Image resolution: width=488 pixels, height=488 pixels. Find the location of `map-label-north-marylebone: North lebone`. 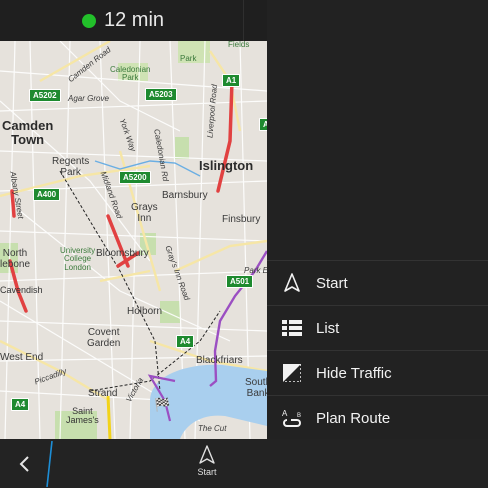

map-label-north-marylebone: North lebone is located at coordinates (15, 259).